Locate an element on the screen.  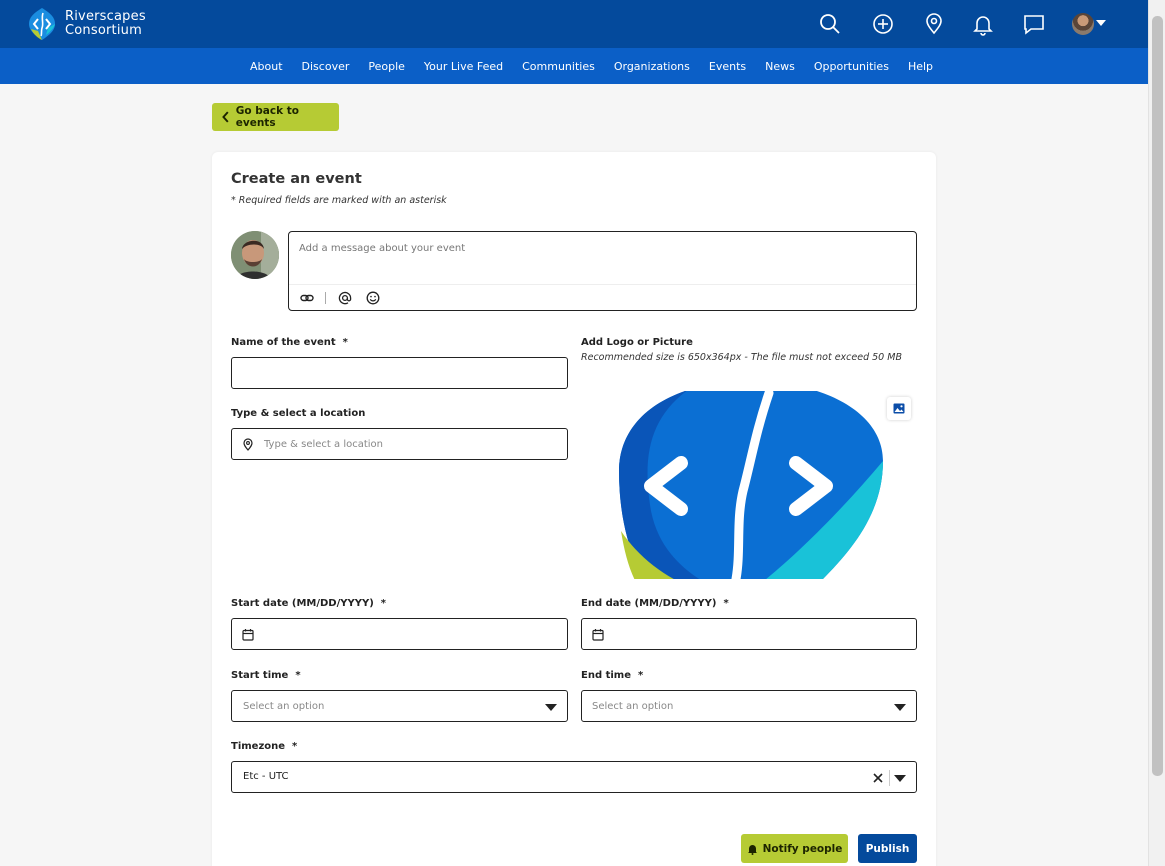
start-time-label-text: Start time is located at coordinates (260, 675).